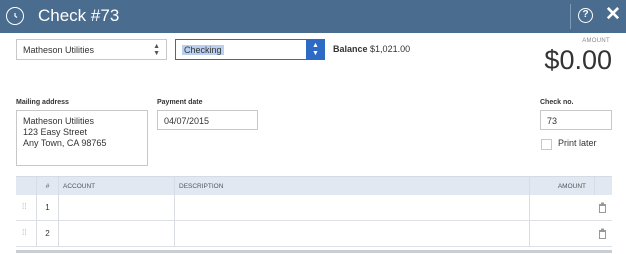 The image size is (626, 254). I want to click on history-icon, so click(15, 16).